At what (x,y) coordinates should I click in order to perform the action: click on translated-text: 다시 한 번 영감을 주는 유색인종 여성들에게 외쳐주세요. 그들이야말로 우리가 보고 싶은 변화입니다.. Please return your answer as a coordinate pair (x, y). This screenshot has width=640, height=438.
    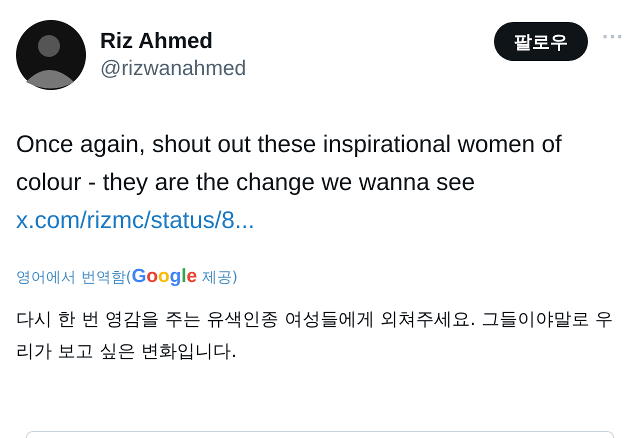
    Looking at the image, I should click on (315, 336).